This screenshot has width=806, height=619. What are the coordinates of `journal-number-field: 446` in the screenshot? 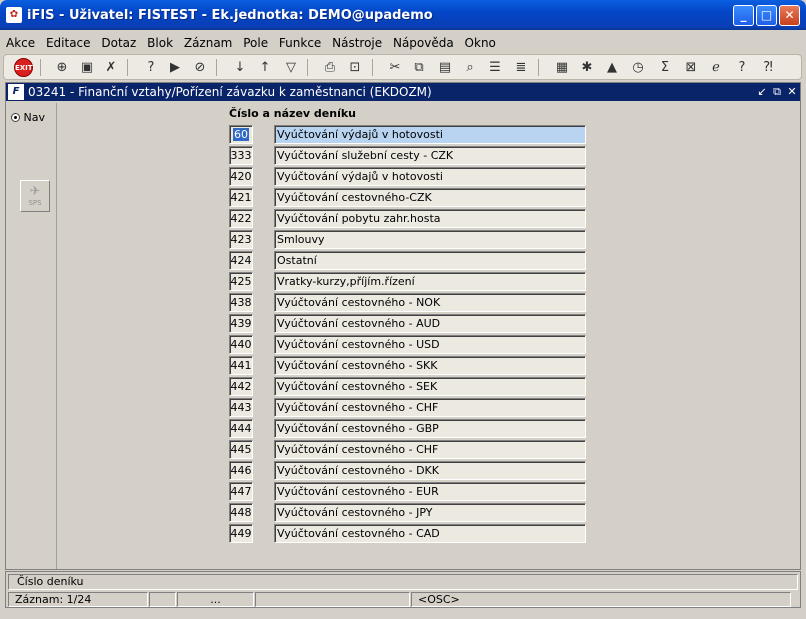 It's located at (241, 470).